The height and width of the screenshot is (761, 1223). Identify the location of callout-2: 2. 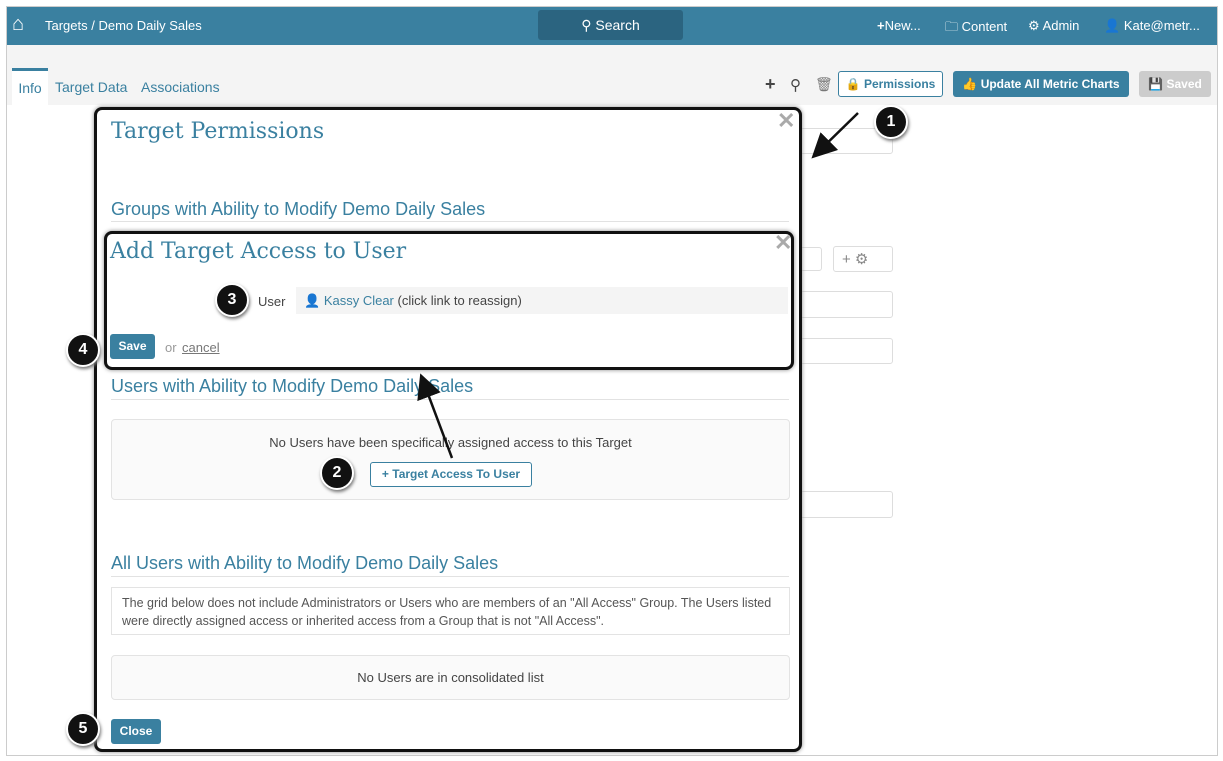
(337, 473).